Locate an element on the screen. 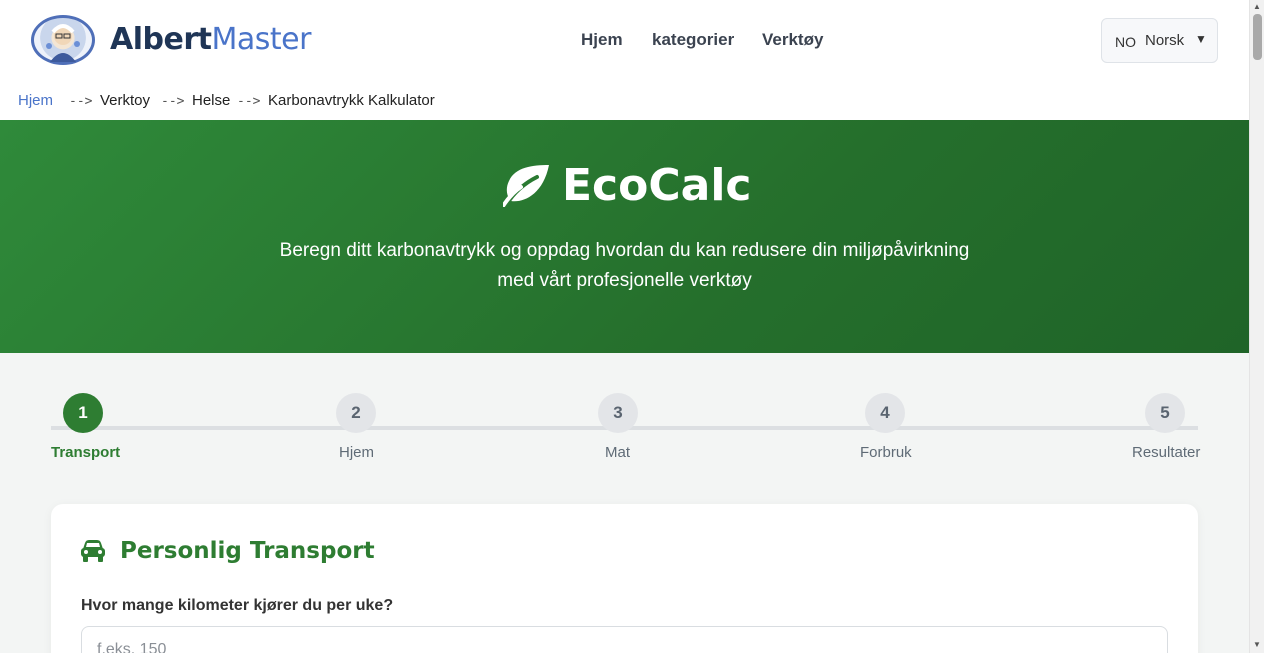 Image resolution: width=1264 pixels, height=653 pixels. scrollbar-thumb is located at coordinates (1257, 37).